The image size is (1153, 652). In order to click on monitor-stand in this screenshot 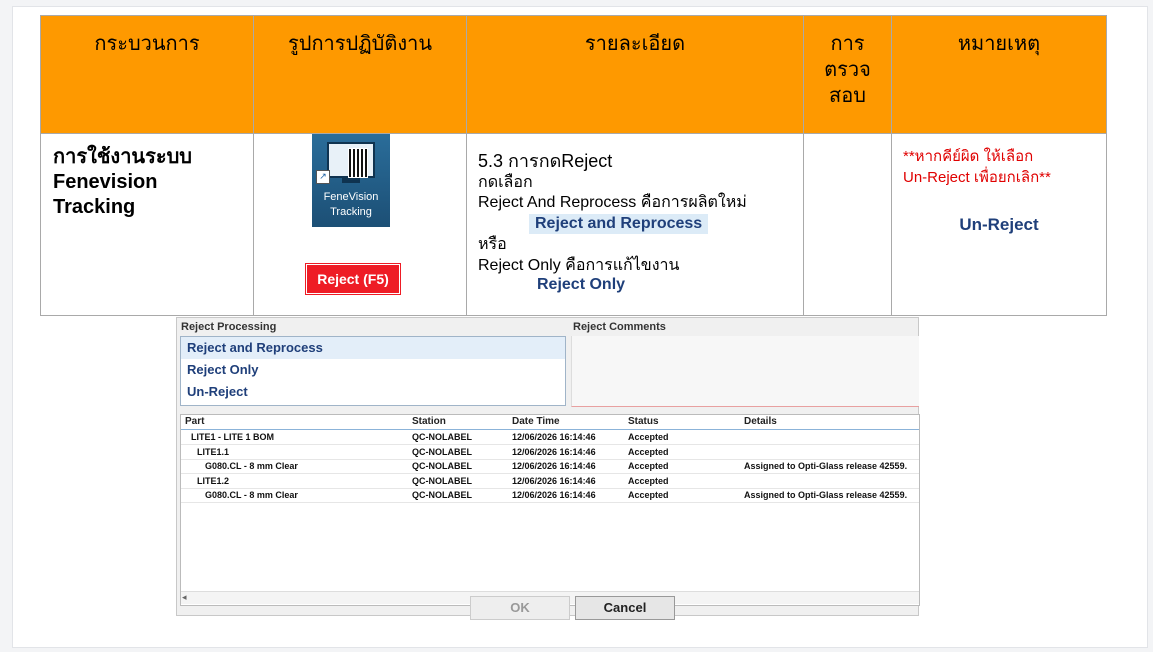, I will do `click(351, 180)`.